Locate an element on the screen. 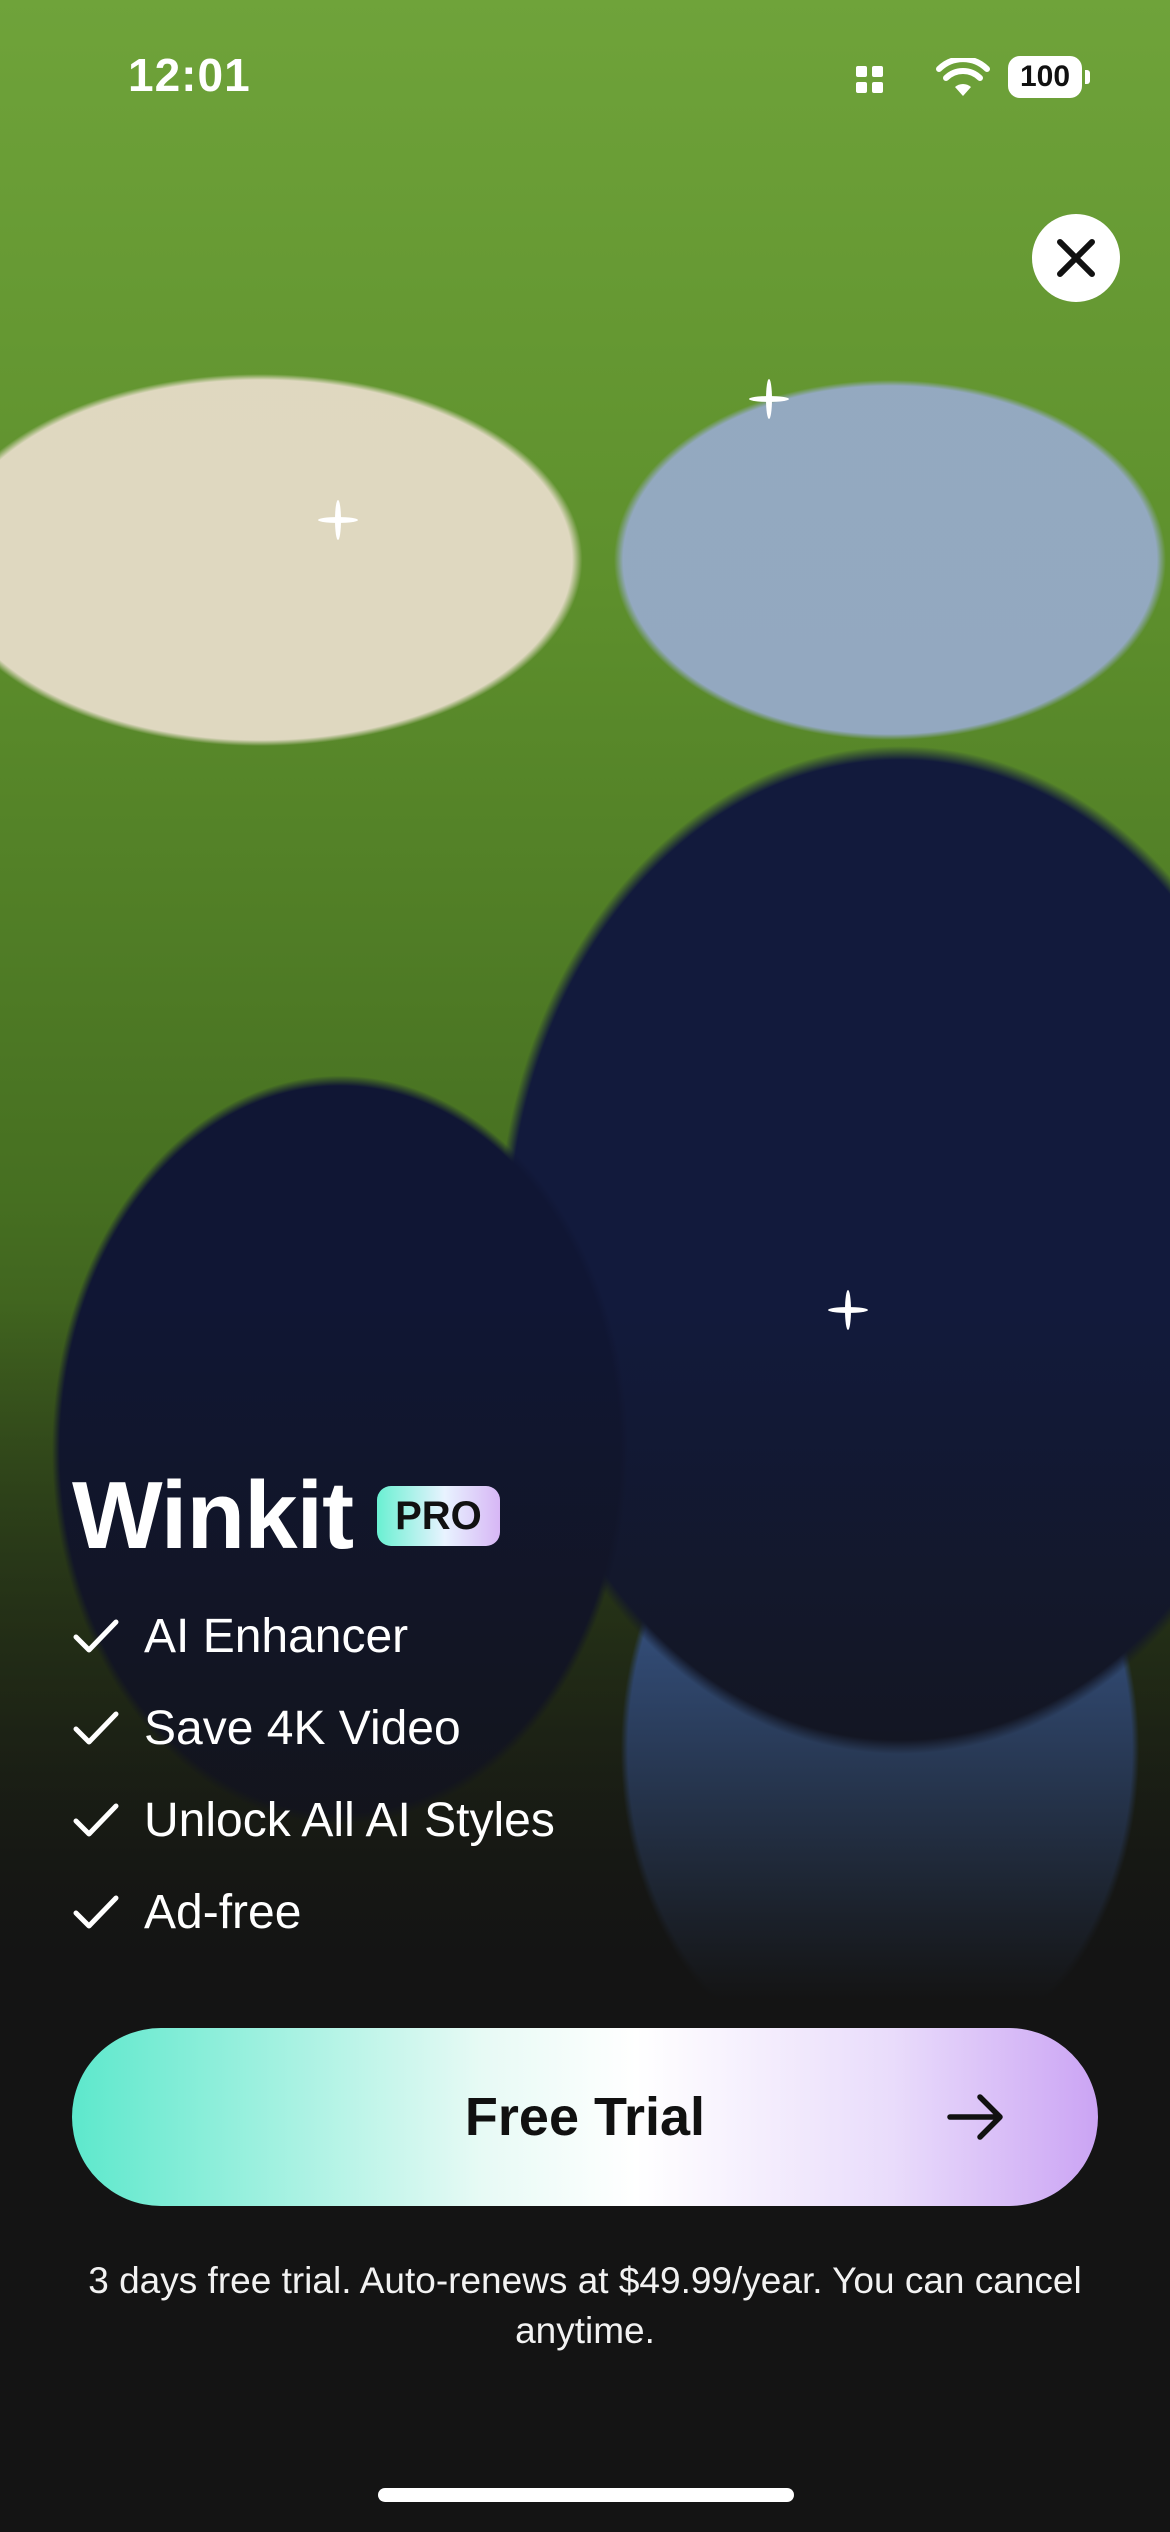 The height and width of the screenshot is (2532, 1170). free-trial-button: Free Trial is located at coordinates (585, 2117).